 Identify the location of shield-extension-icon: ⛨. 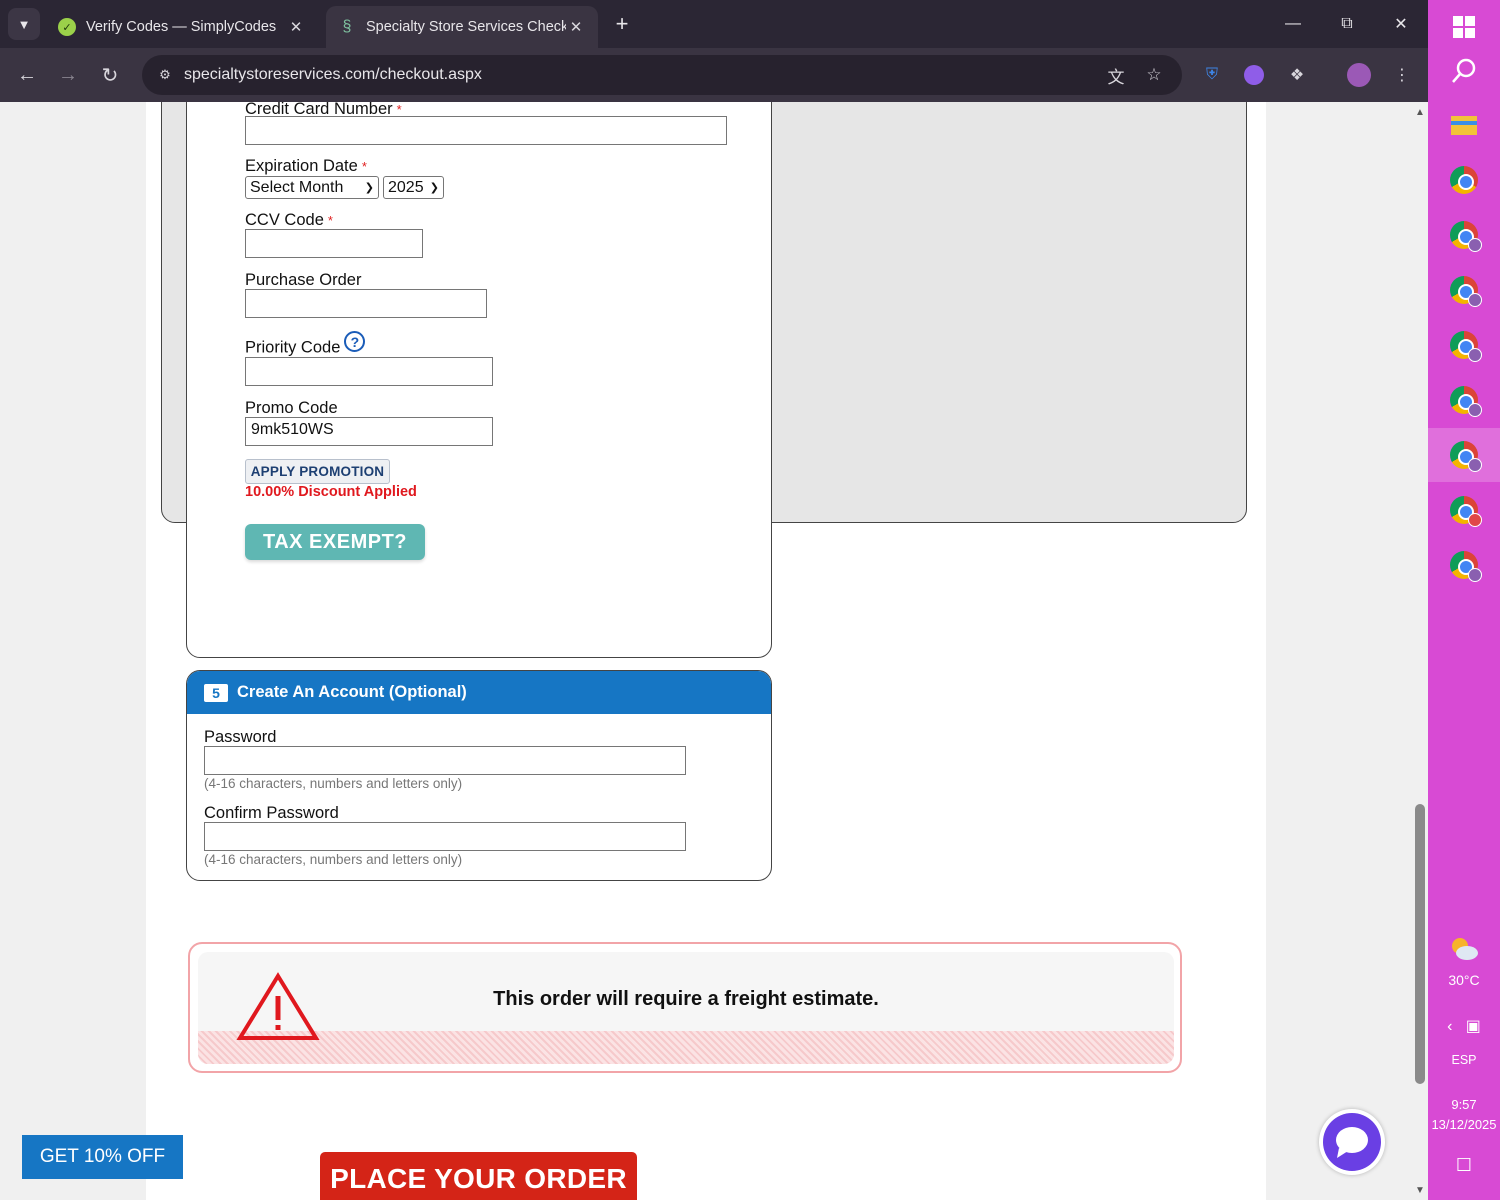
(1212, 75).